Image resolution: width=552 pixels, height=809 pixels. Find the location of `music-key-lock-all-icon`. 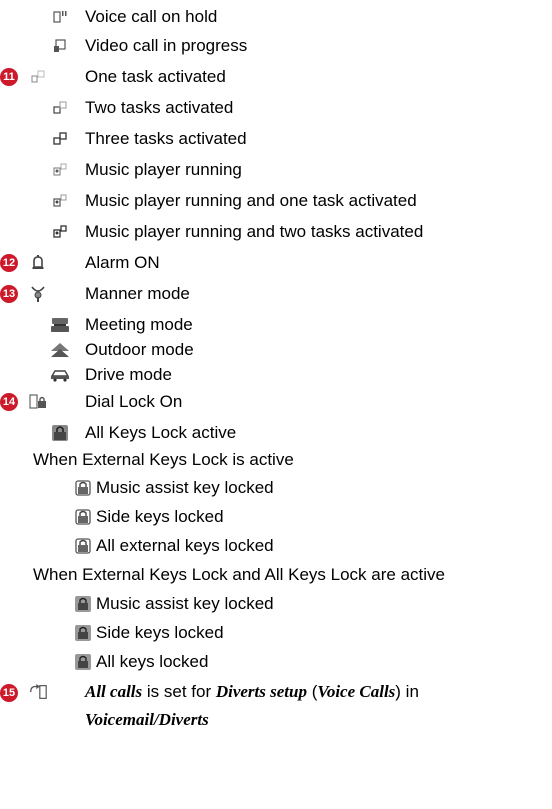

music-key-lock-all-icon is located at coordinates (83, 604).